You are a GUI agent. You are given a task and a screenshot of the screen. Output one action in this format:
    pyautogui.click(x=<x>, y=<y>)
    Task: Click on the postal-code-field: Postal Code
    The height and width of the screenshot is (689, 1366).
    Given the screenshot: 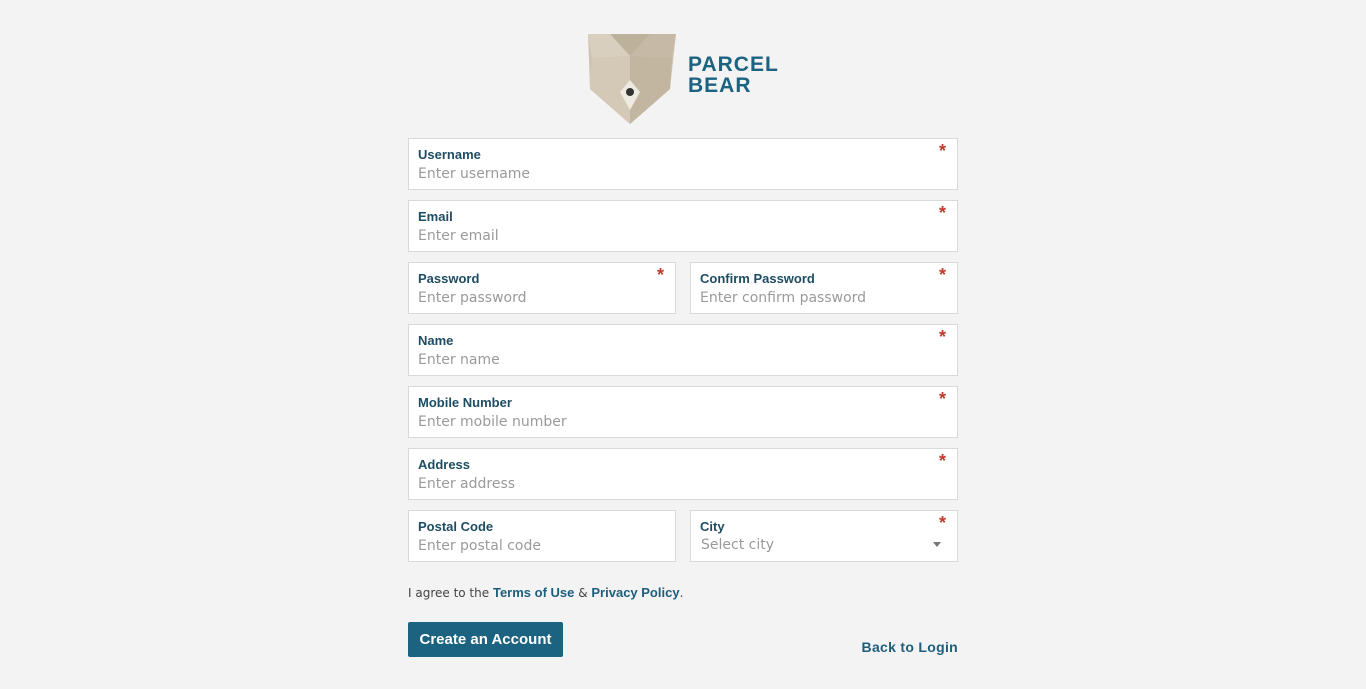 What is the action you would take?
    pyautogui.click(x=542, y=536)
    